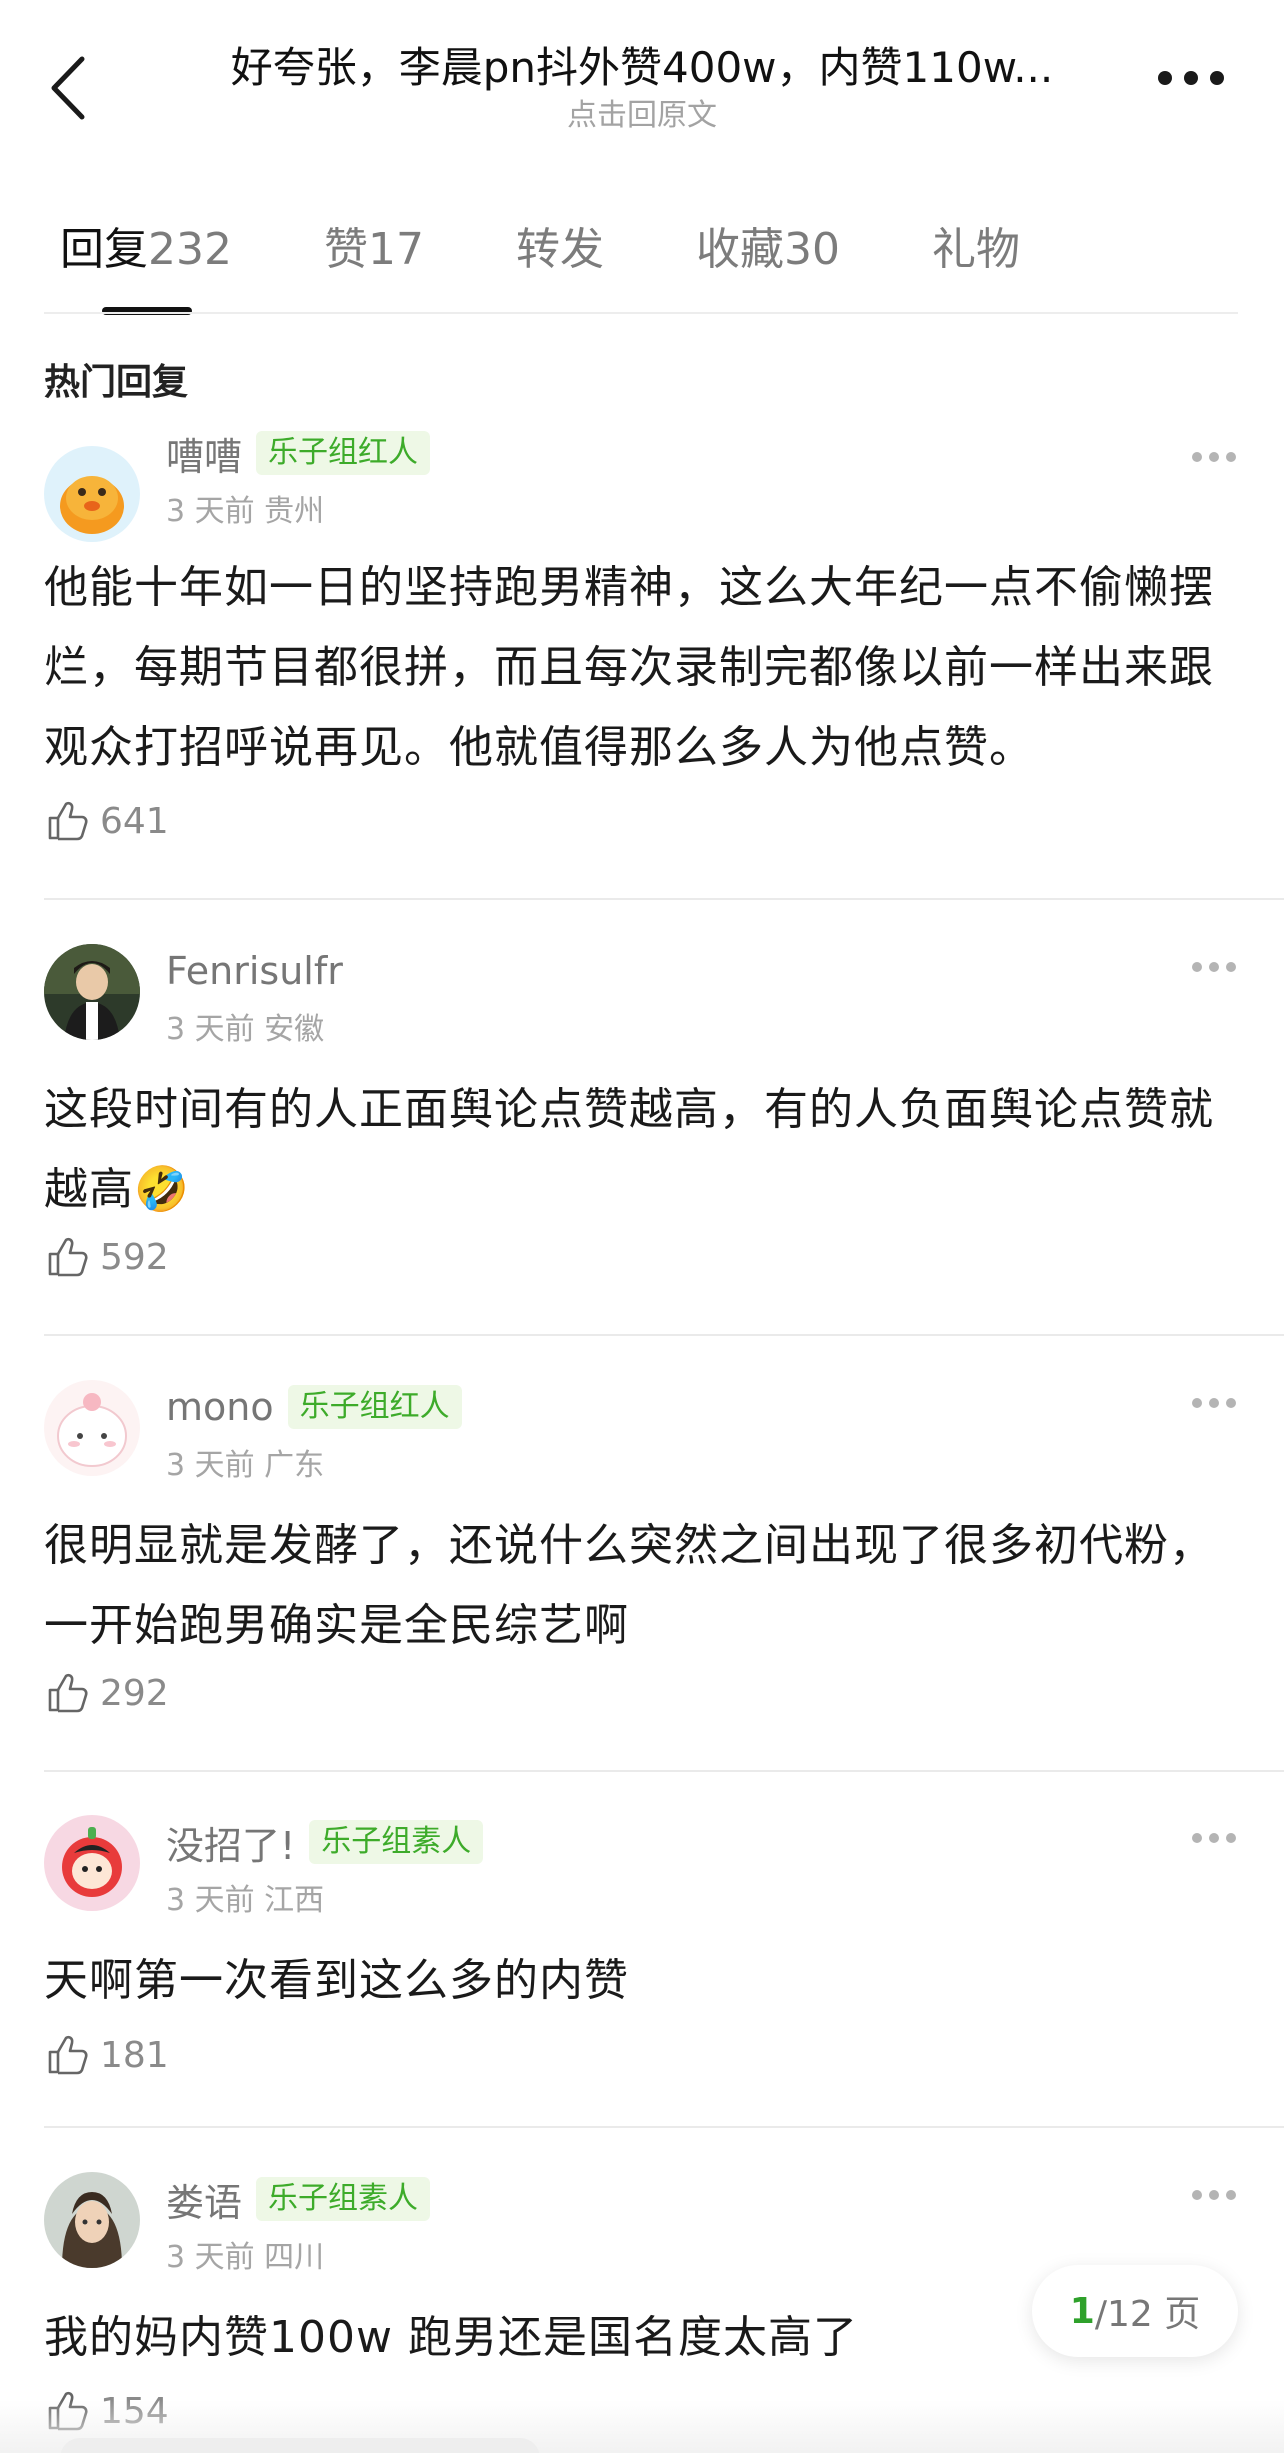  Describe the element at coordinates (204, 2199) in the screenshot. I see `username: 娄语` at that location.